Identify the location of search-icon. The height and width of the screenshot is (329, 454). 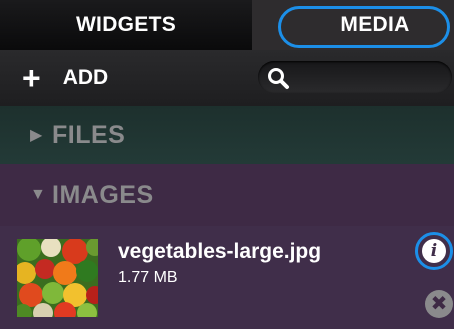
(278, 78).